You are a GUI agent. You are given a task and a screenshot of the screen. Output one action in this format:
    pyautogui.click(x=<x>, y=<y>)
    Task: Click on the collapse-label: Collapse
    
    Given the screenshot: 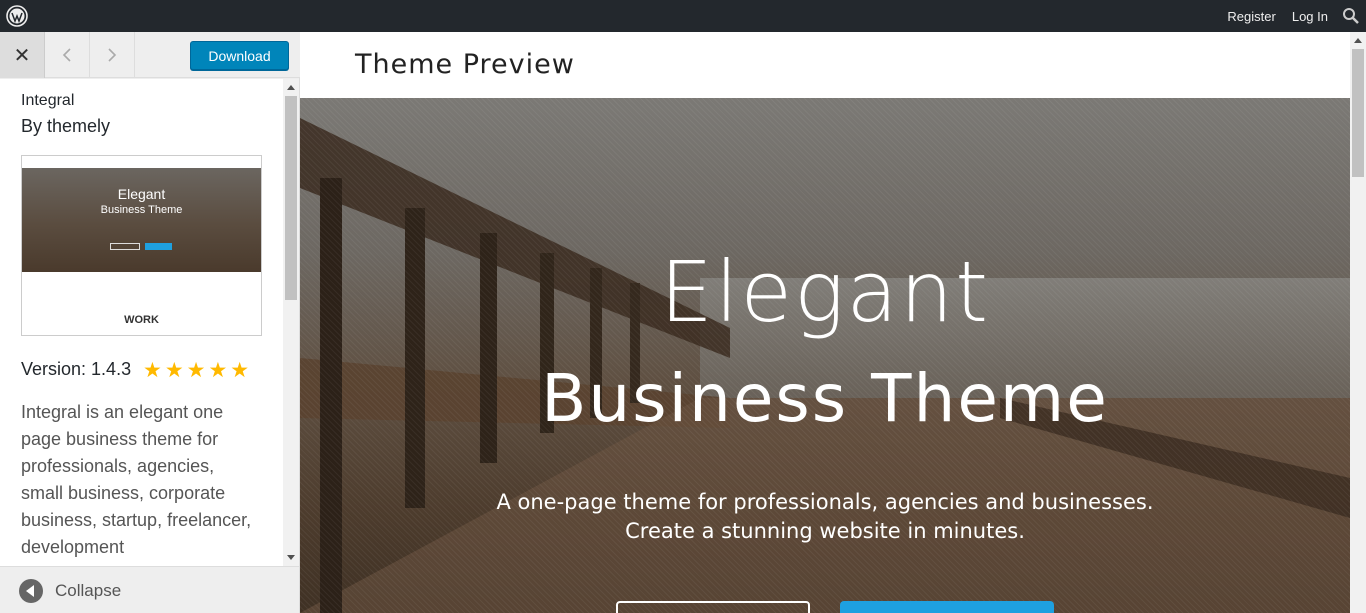 What is the action you would take?
    pyautogui.click(x=88, y=590)
    